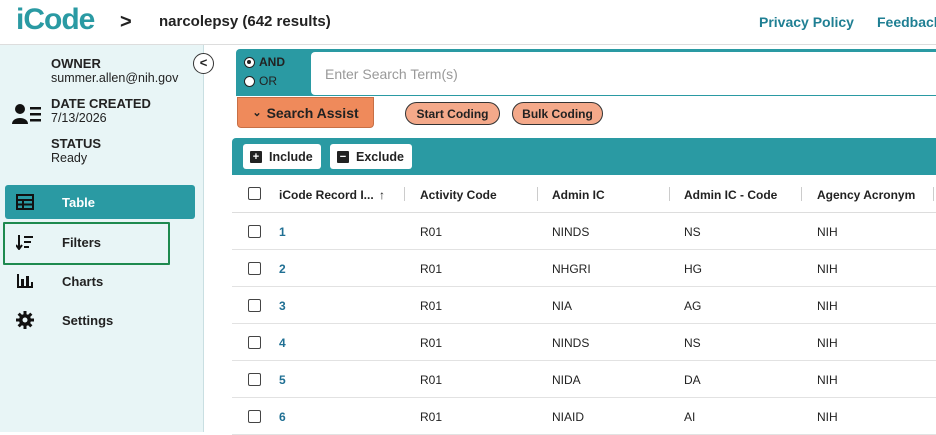  I want to click on table-row: 6 R01 NIAID AI NIH, so click(584, 416).